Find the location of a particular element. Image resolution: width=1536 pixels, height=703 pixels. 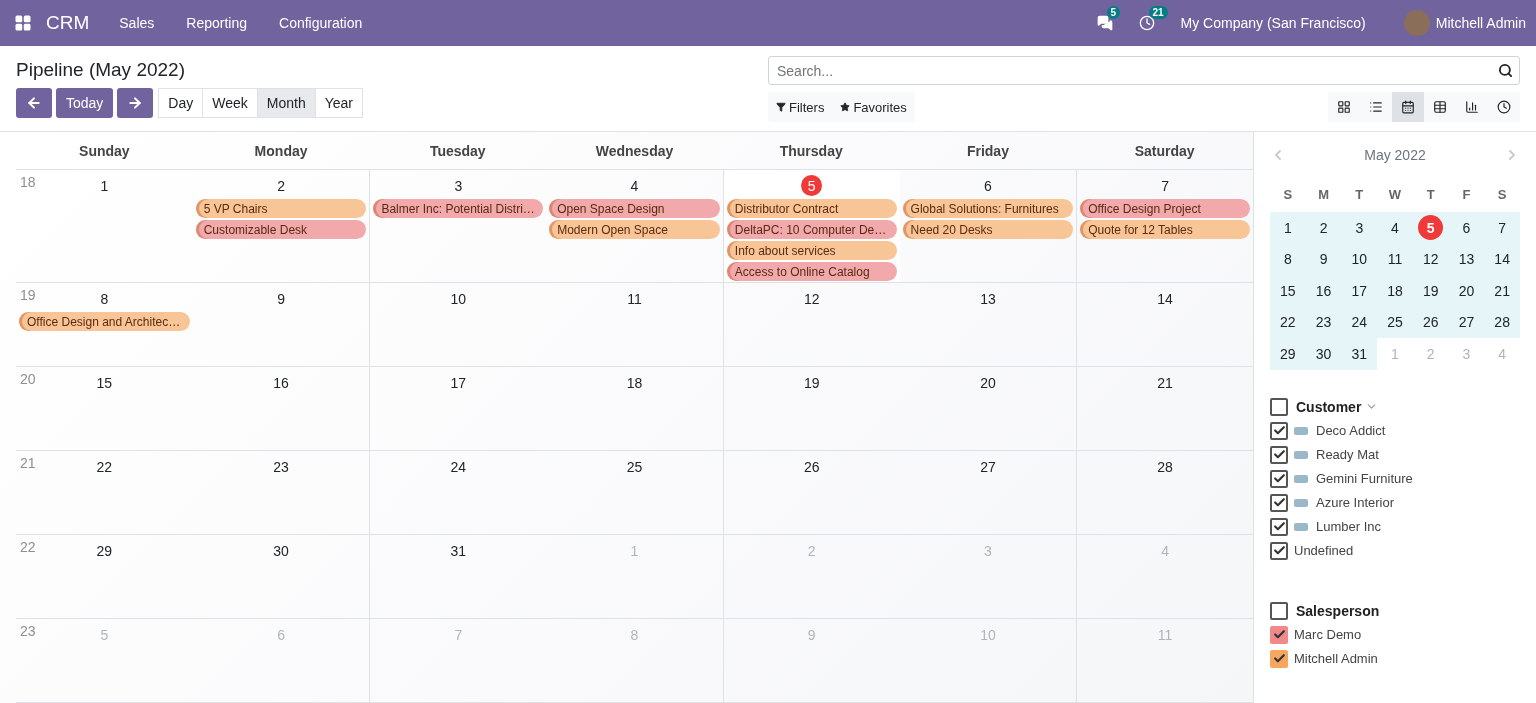

mini-calendar-day: 28 is located at coordinates (1502, 322).